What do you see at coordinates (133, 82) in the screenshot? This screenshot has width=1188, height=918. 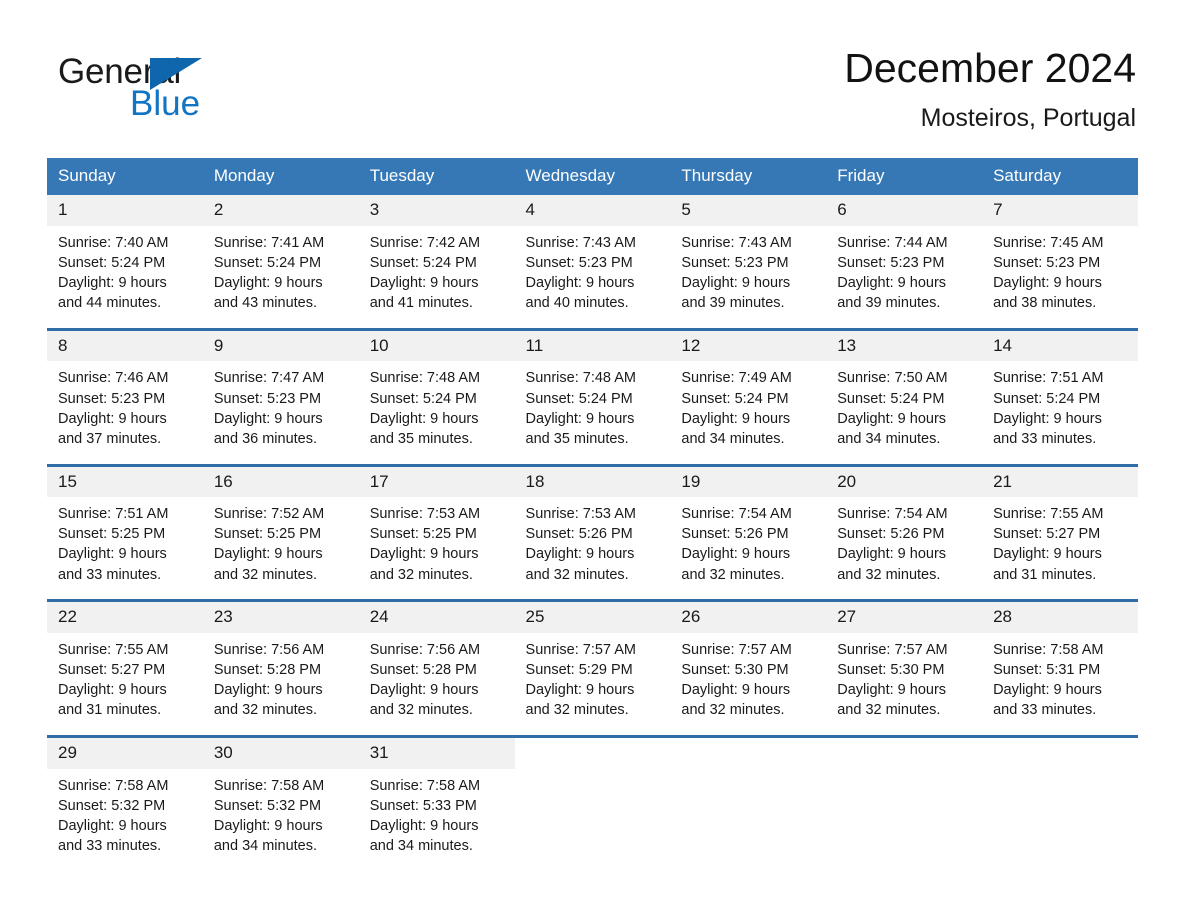 I see `generalblue-logo: General Blue` at bounding box center [133, 82].